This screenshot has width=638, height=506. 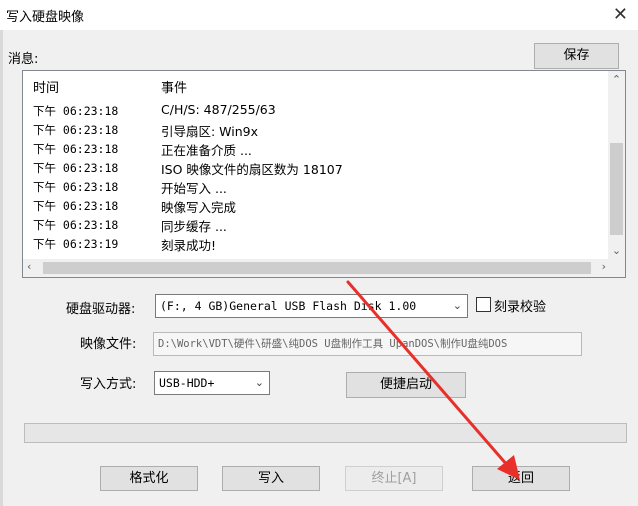 I want to click on write-method-label: 写入方式:, so click(x=108, y=384).